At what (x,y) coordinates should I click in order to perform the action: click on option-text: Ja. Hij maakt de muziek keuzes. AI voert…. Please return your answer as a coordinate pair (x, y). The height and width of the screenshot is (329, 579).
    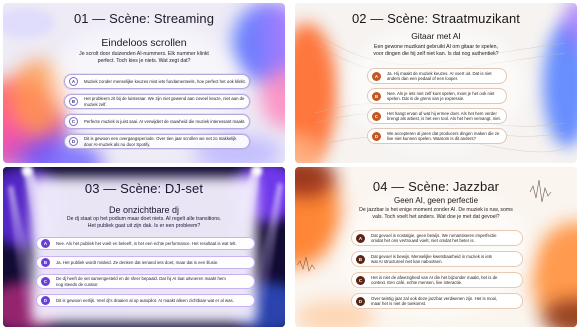
    Looking at the image, I should click on (439, 75).